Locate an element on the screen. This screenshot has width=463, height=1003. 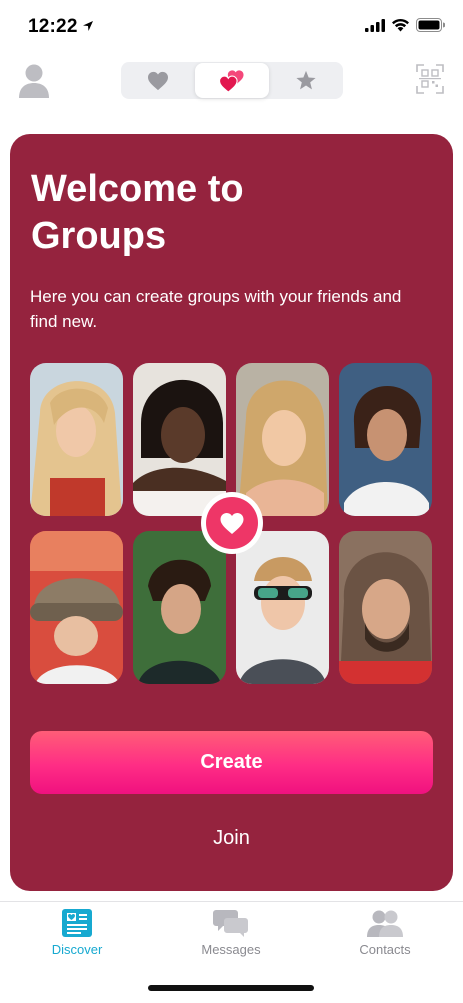
join-button: Join is located at coordinates (231, 838).